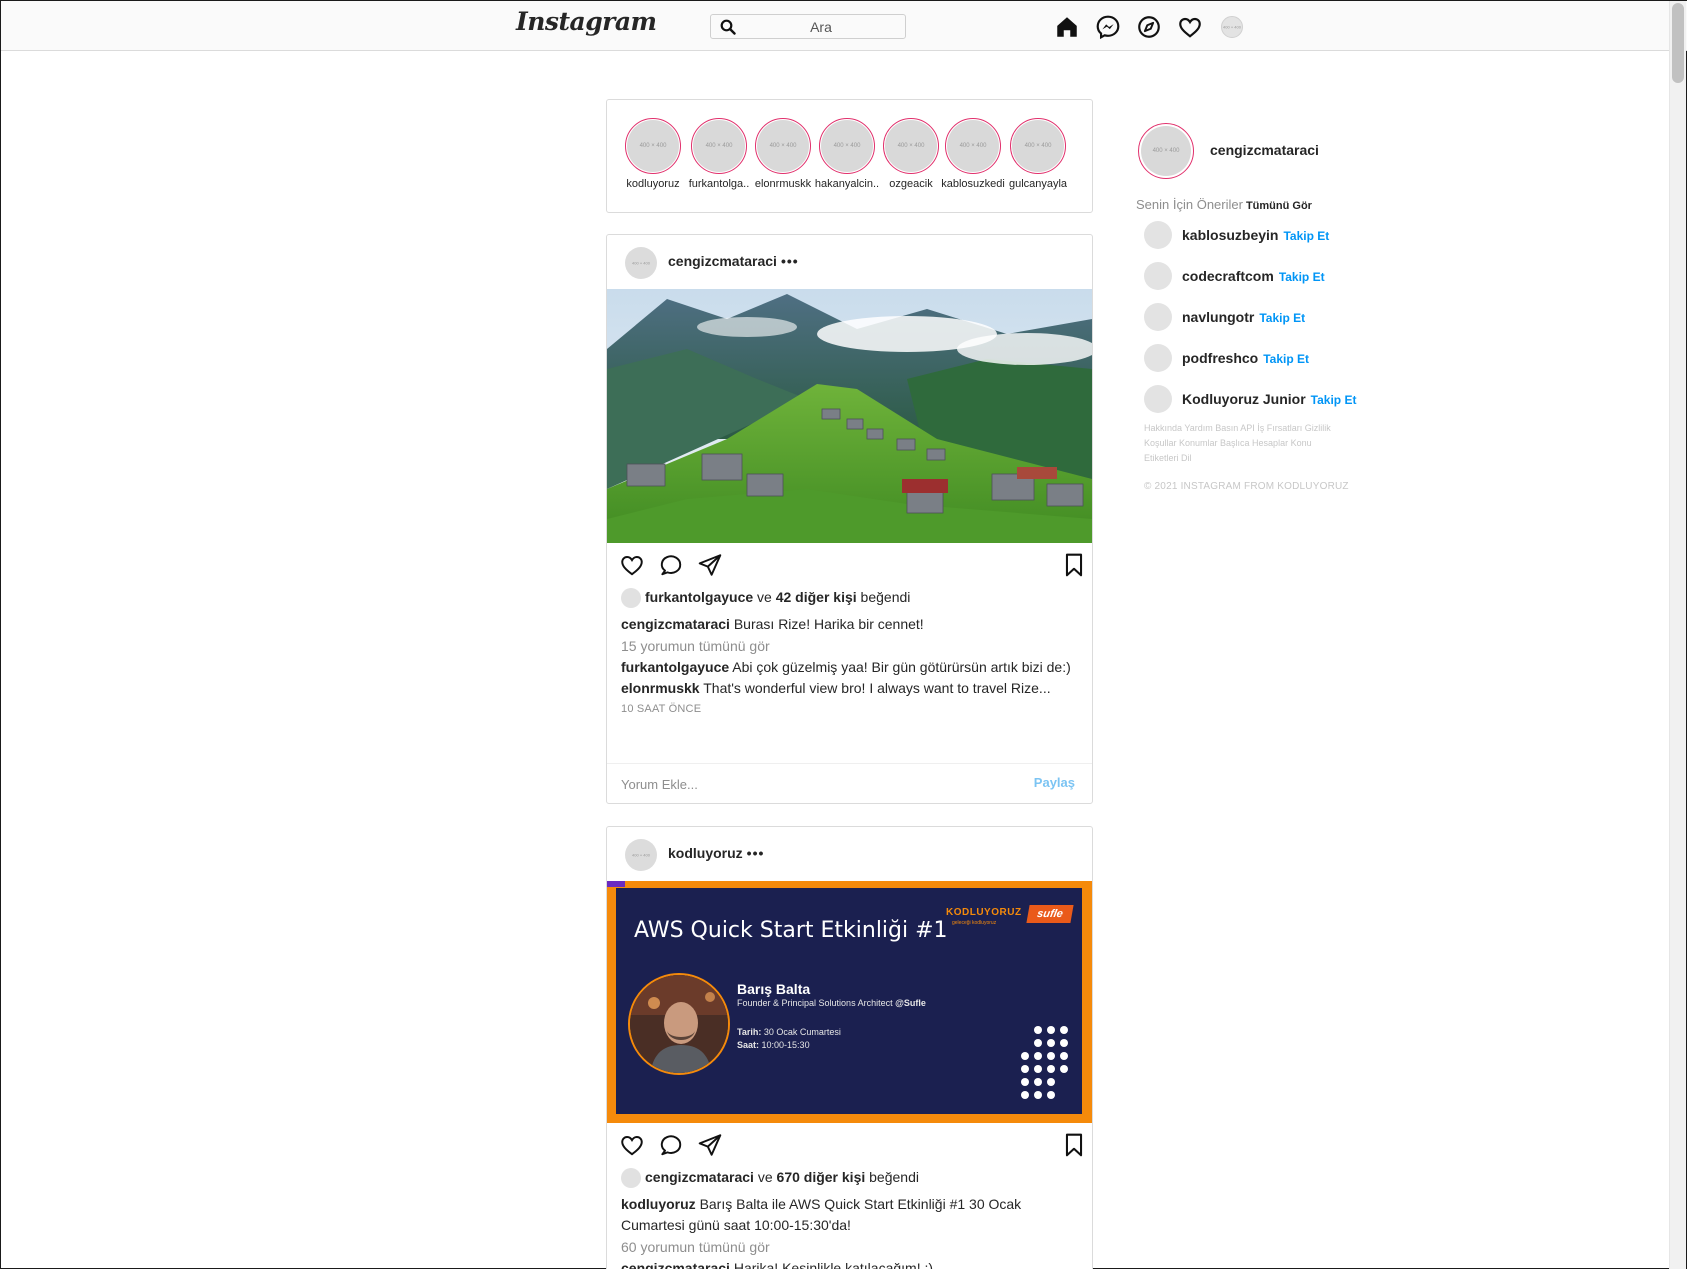 Image resolution: width=1687 pixels, height=1269 pixels. What do you see at coordinates (849, 262) in the screenshot?
I see `post-header: 400 × 400 cengizcmataraci •••` at bounding box center [849, 262].